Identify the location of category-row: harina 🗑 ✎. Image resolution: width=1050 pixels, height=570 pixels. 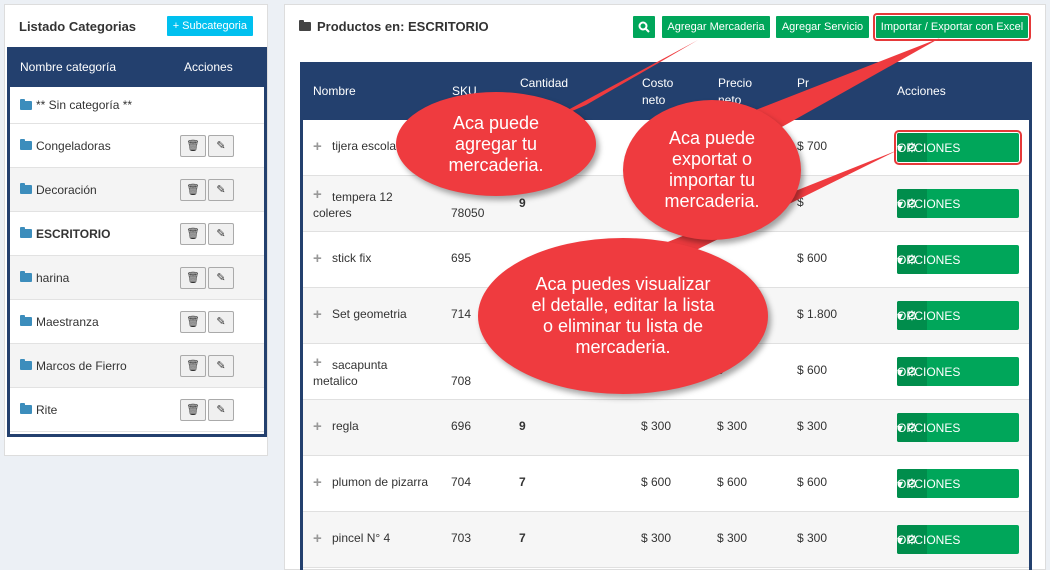
(137, 278).